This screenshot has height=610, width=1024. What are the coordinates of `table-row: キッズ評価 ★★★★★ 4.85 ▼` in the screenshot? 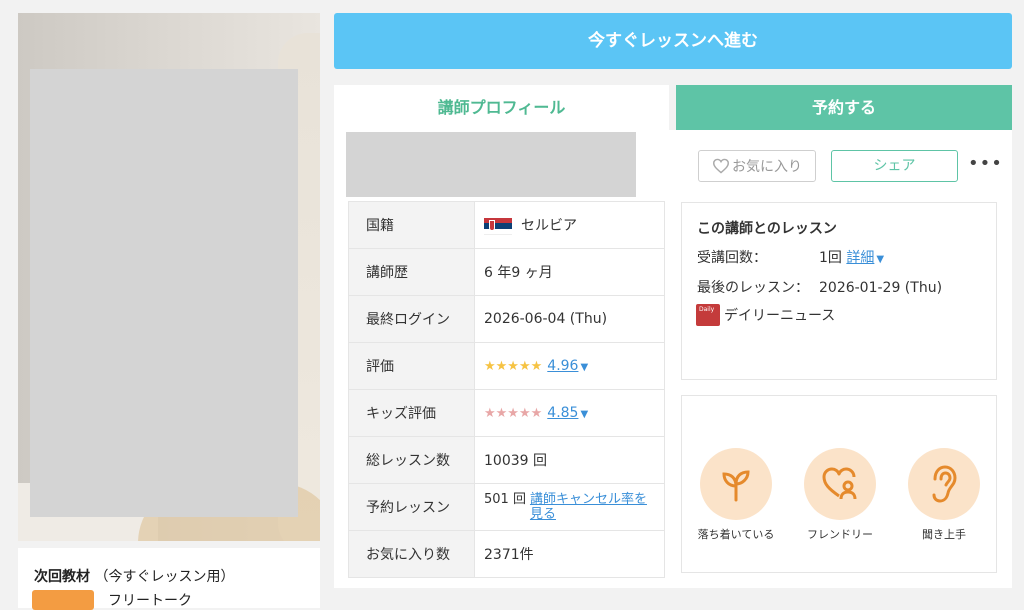 It's located at (506, 413).